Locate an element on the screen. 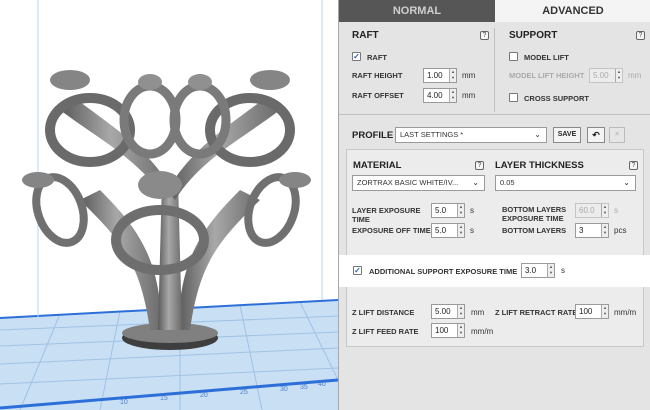  axis-label: 35 is located at coordinates (304, 387).